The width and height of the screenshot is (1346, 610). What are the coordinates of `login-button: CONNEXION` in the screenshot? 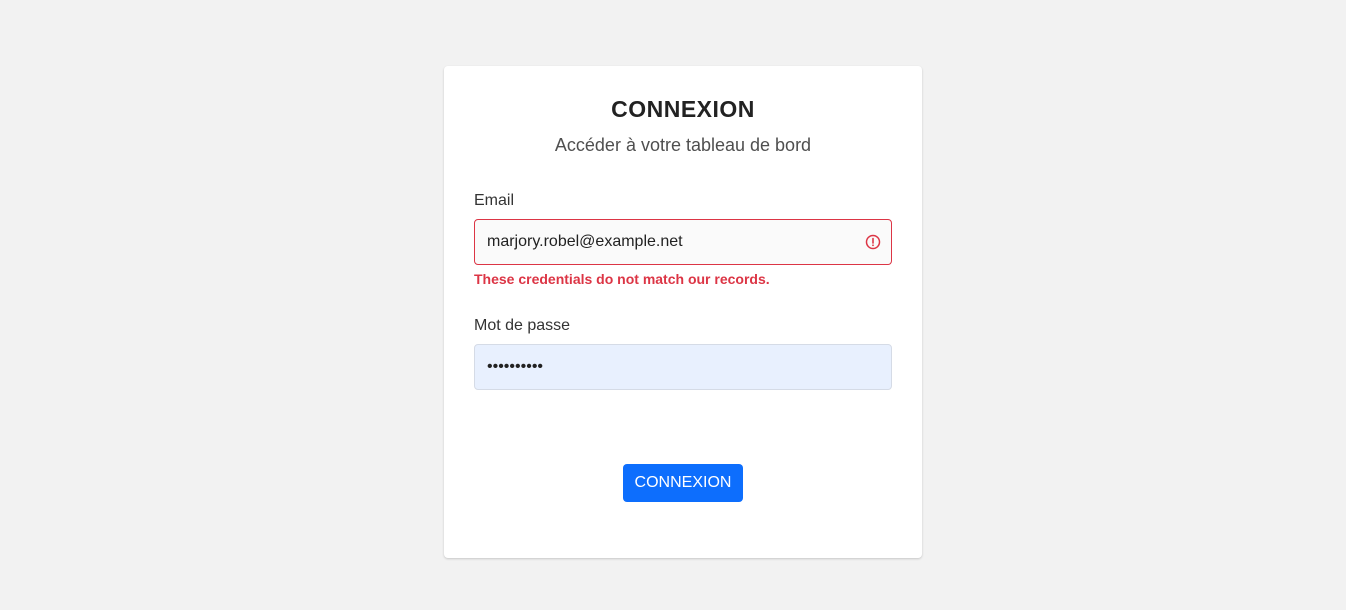 It's located at (683, 483).